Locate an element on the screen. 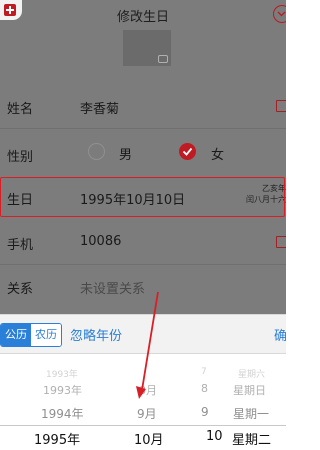 Image resolution: width=320 pixels, height=450 pixels. picker-toolbar: 公历 农历 忽略年份 确 is located at coordinates (143, 334).